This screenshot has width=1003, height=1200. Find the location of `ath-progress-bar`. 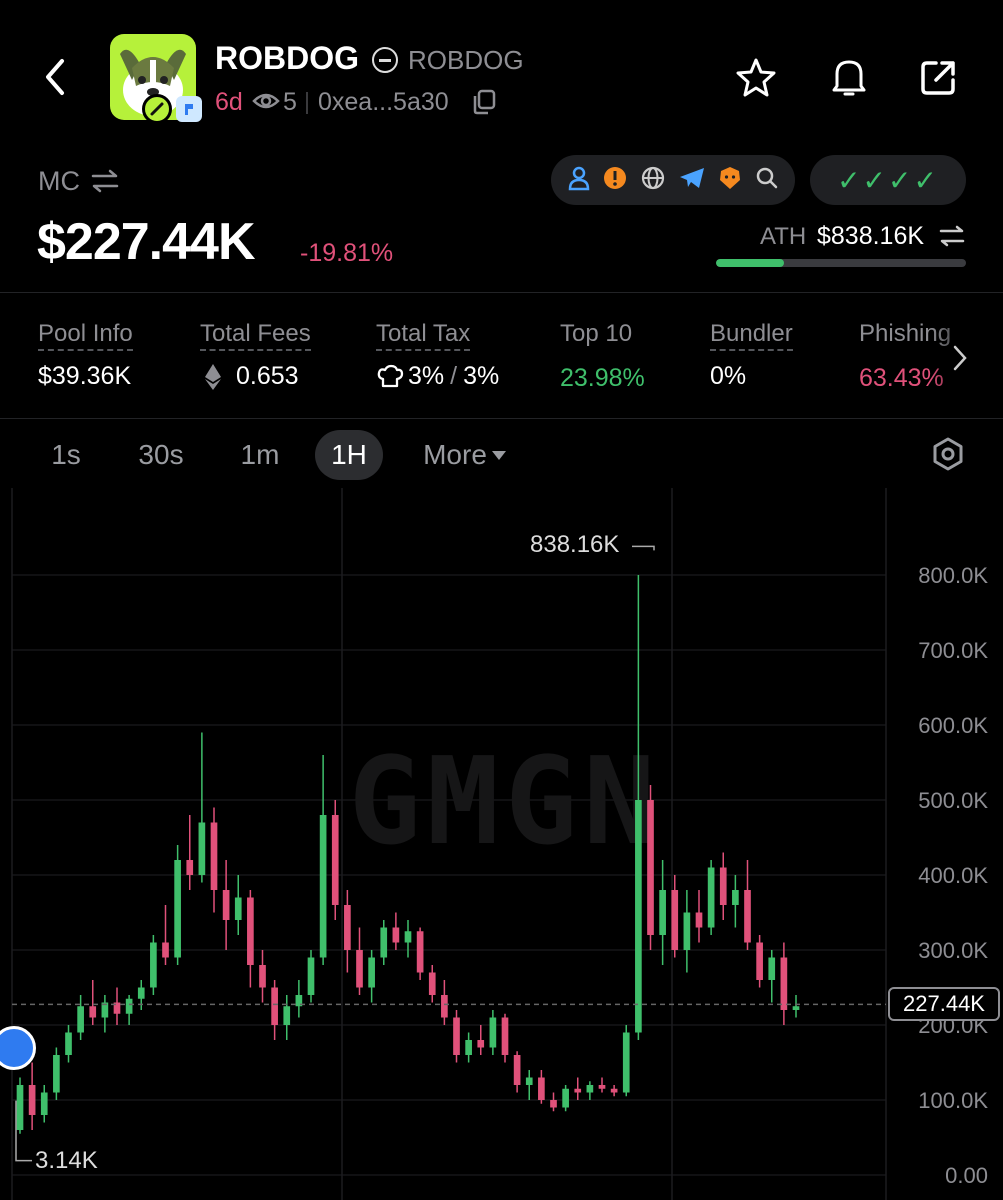

ath-progress-bar is located at coordinates (841, 263).